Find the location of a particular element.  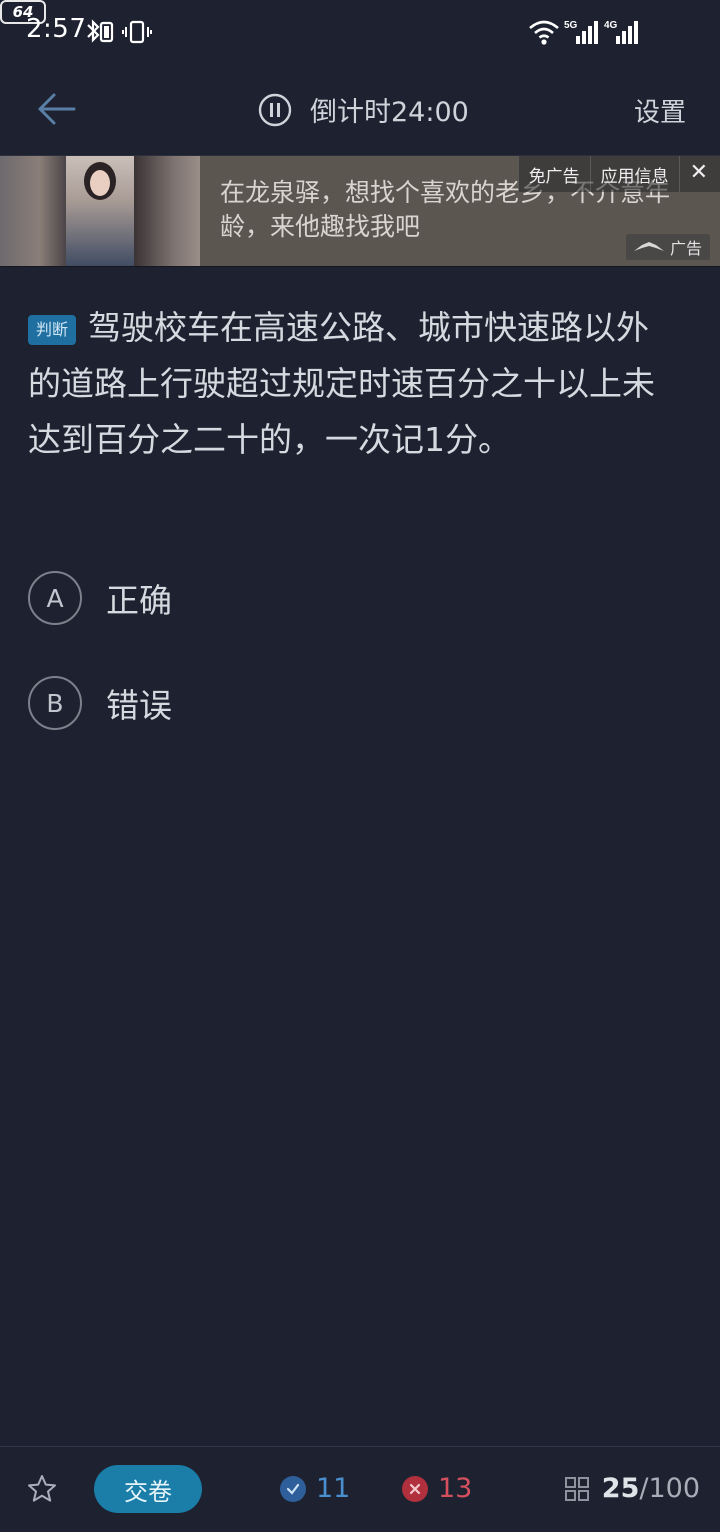

option-label: 错误 is located at coordinates (139, 705).